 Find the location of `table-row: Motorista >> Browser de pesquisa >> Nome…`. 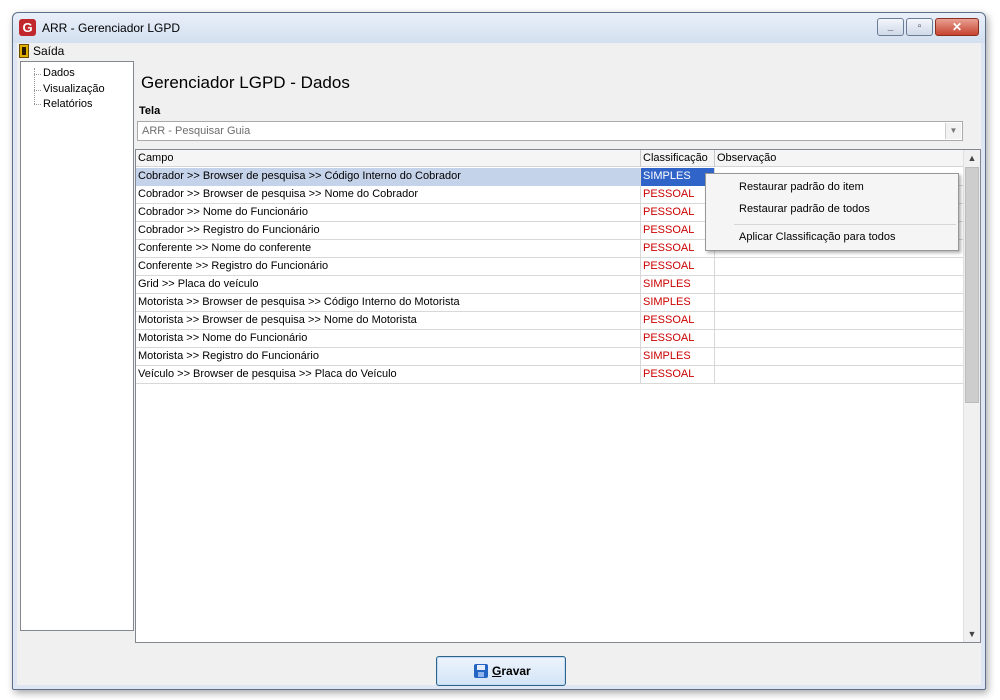

table-row: Motorista >> Browser de pesquisa >> Nome… is located at coordinates (550, 321).